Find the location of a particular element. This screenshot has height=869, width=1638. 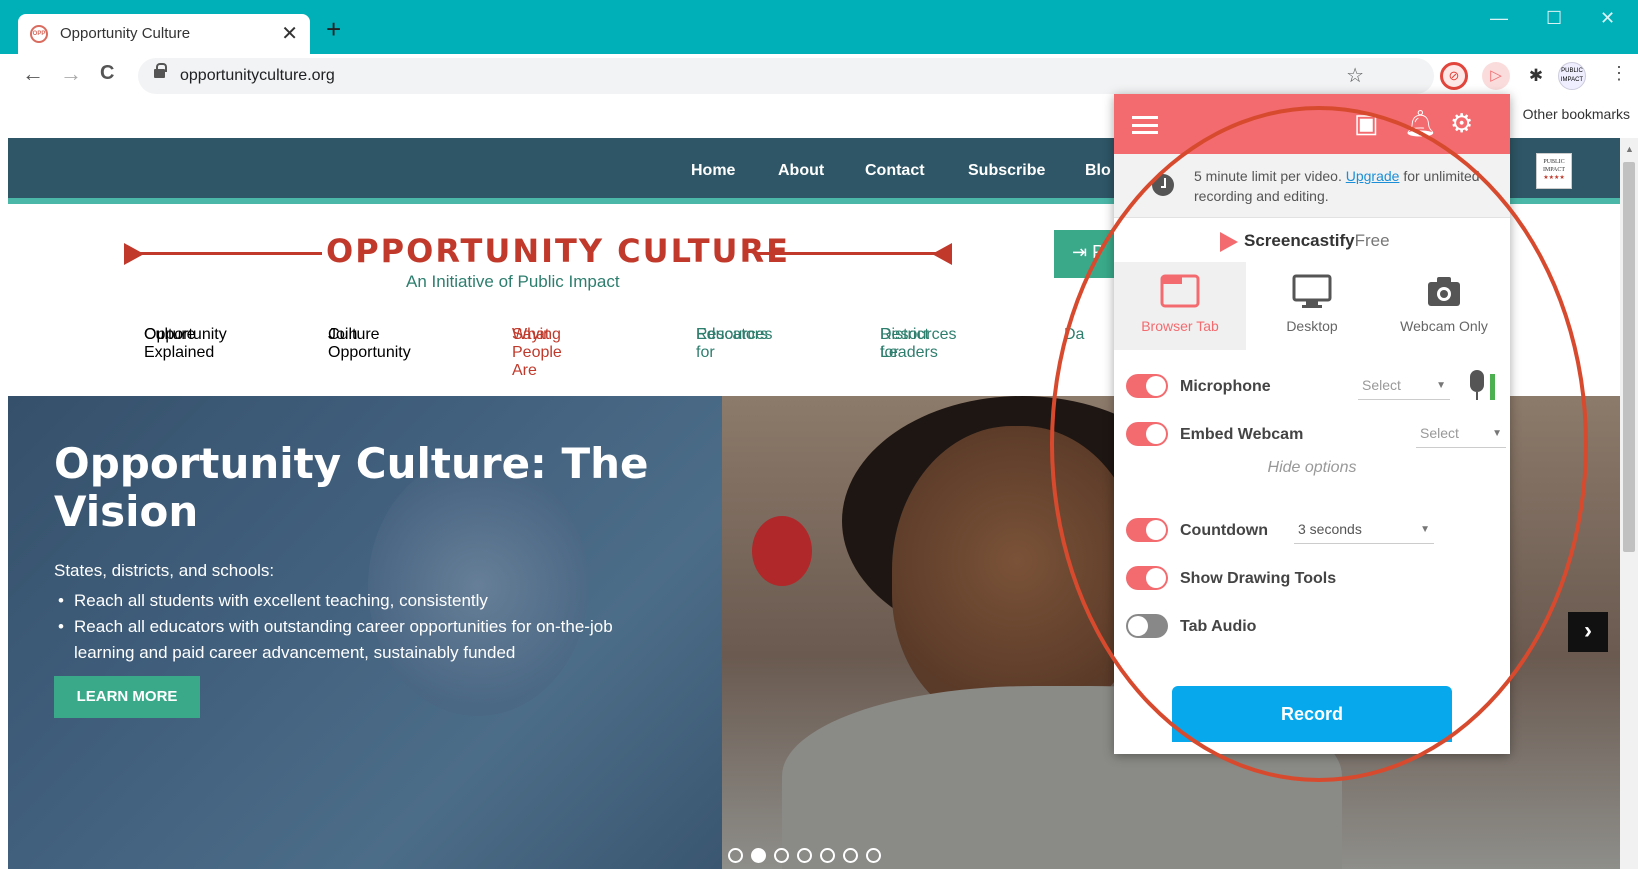

reload-icon: C is located at coordinates (107, 73).